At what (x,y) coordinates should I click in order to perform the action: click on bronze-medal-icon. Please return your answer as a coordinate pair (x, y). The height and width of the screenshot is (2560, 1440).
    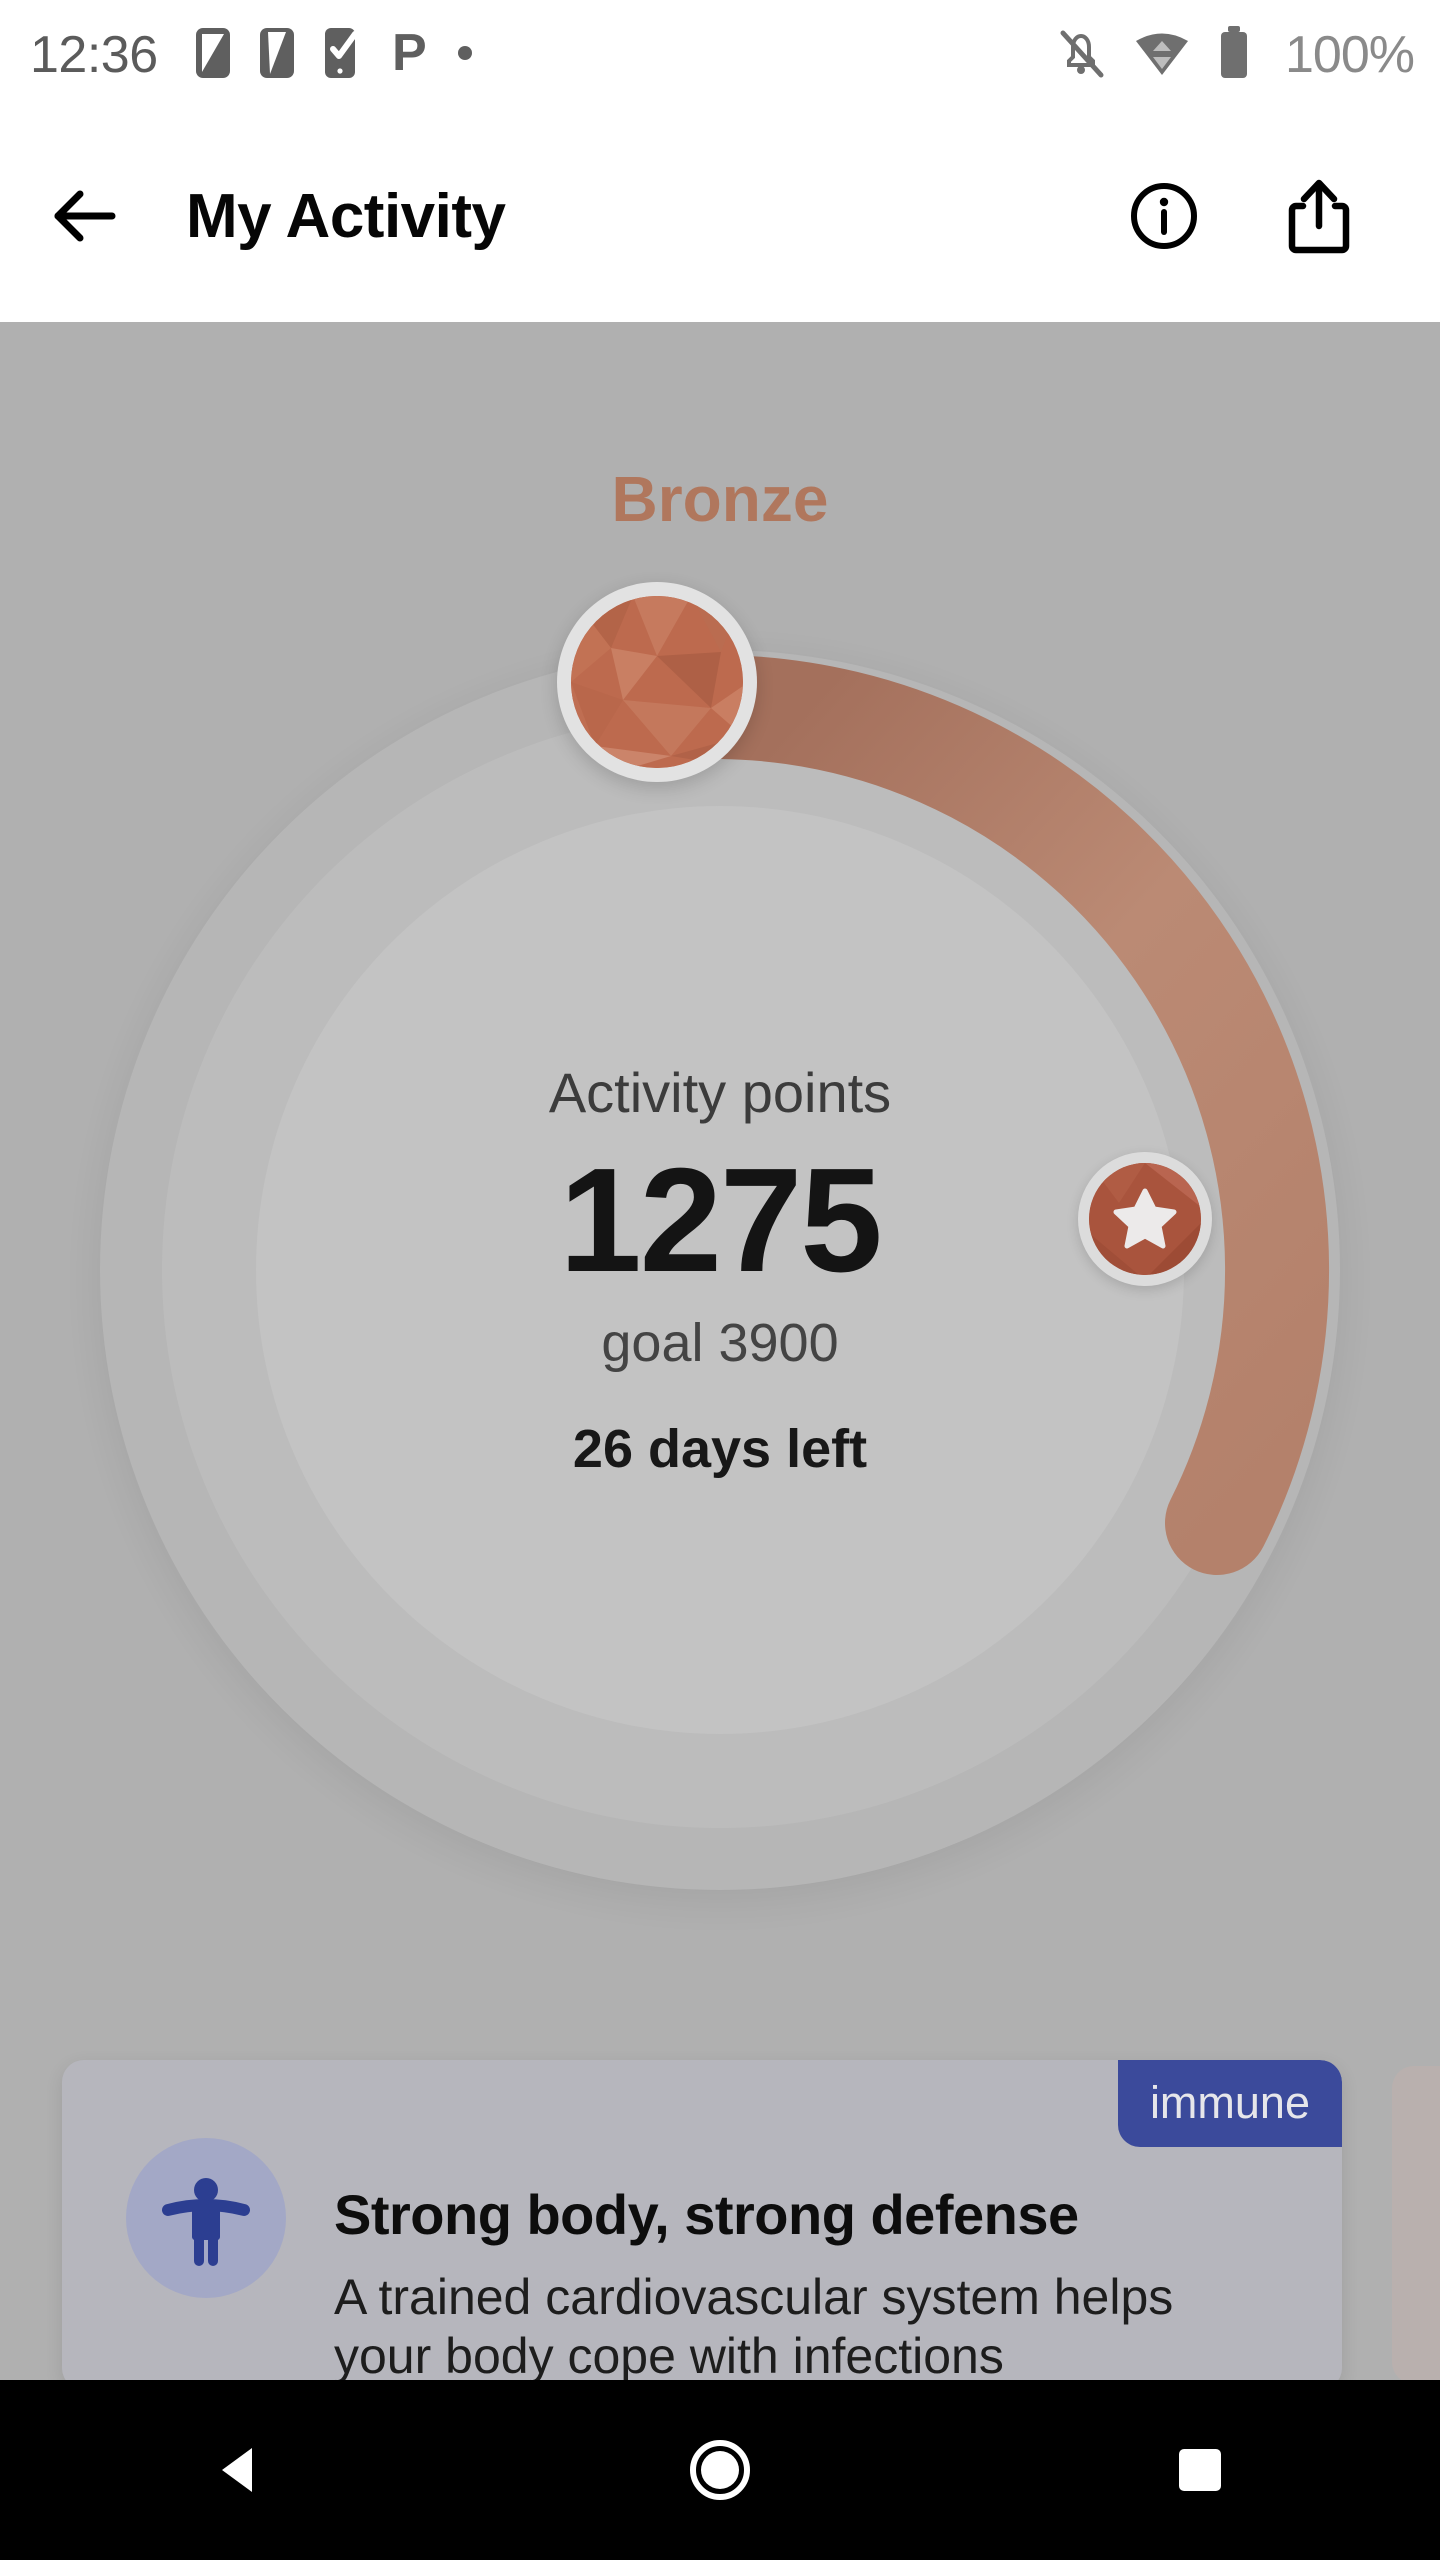
    Looking at the image, I should click on (657, 682).